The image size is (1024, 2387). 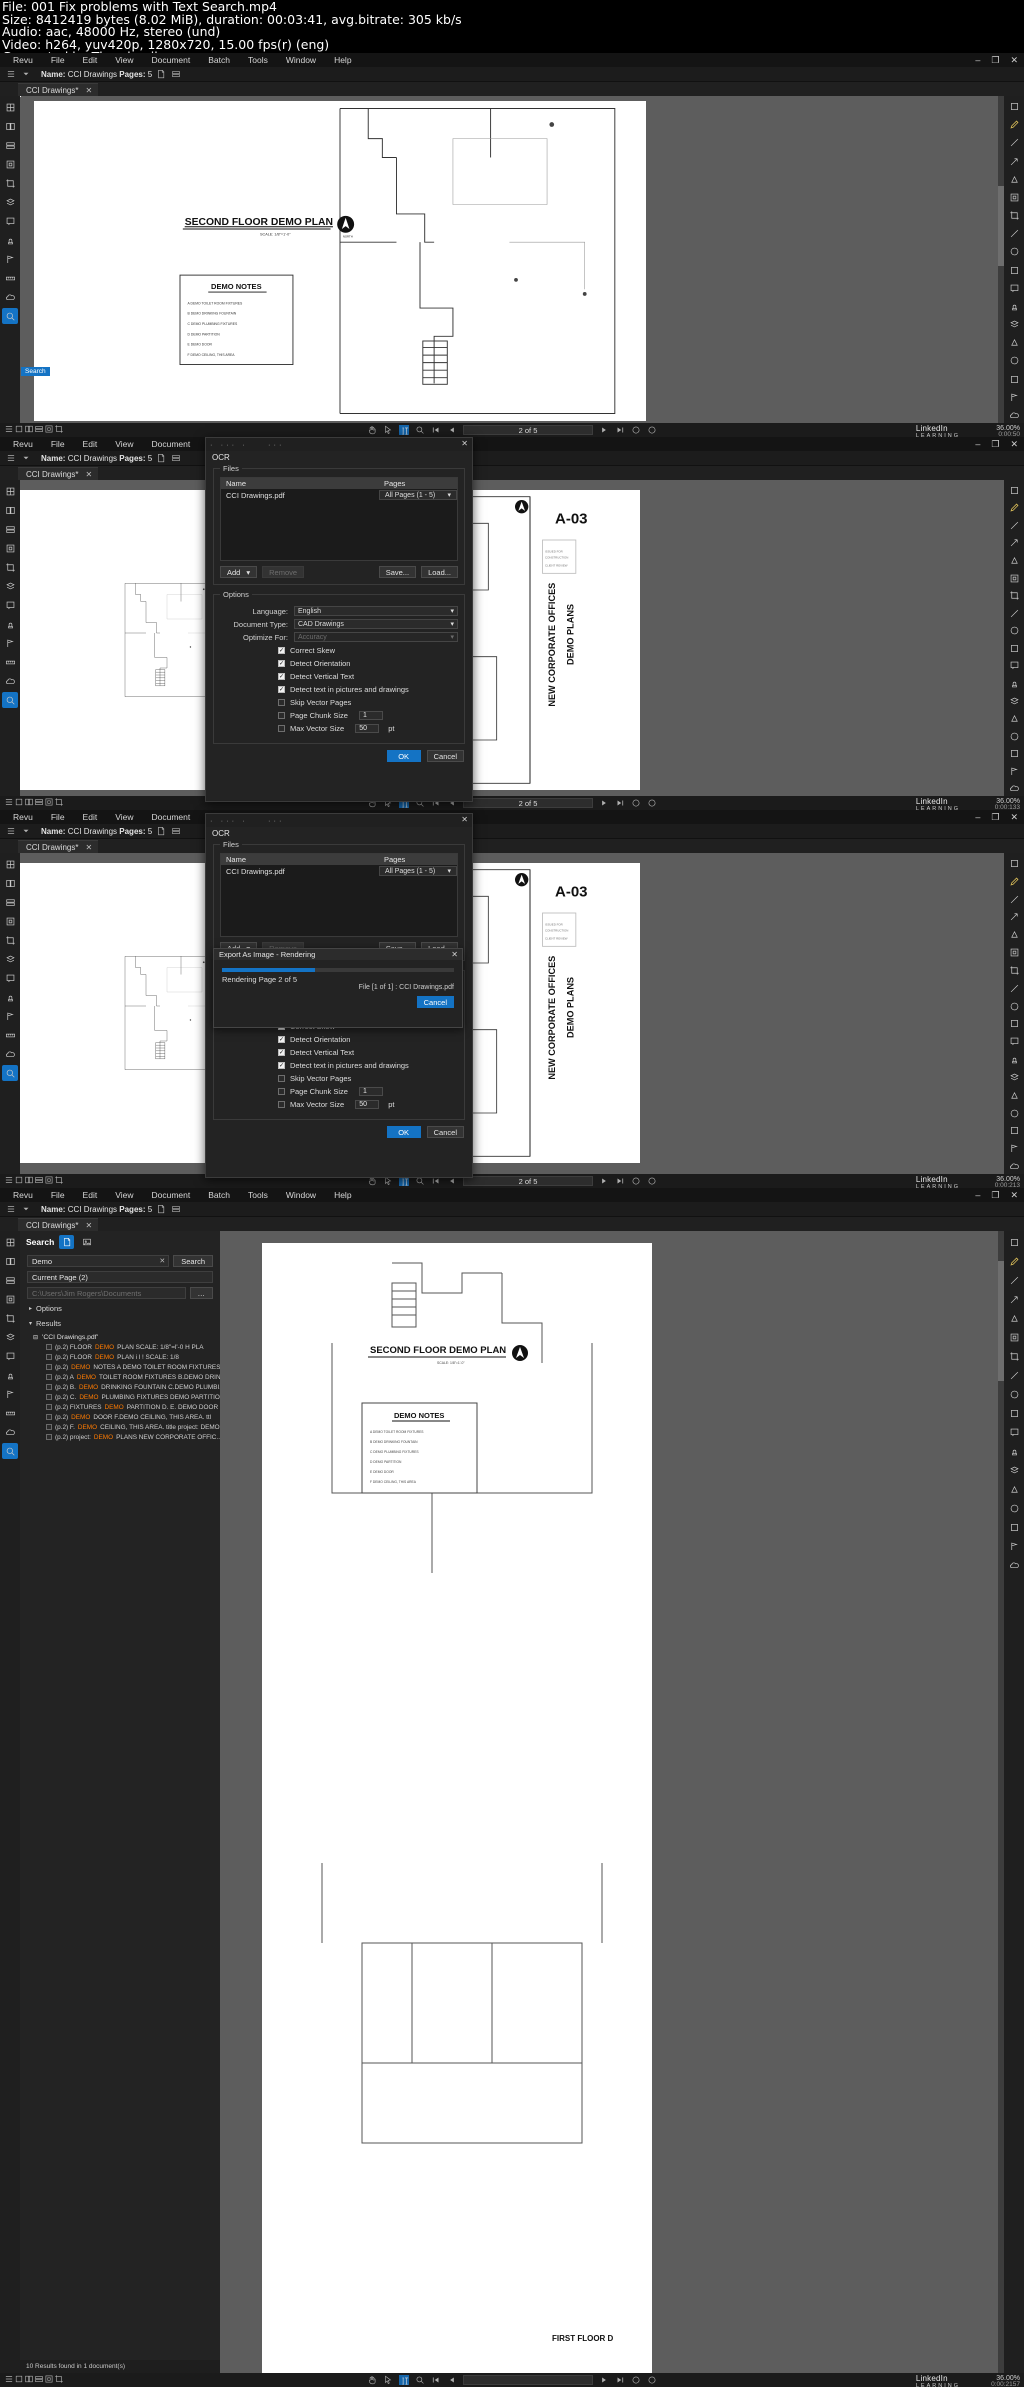 What do you see at coordinates (170, 444) in the screenshot?
I see `menu-item-document: Document` at bounding box center [170, 444].